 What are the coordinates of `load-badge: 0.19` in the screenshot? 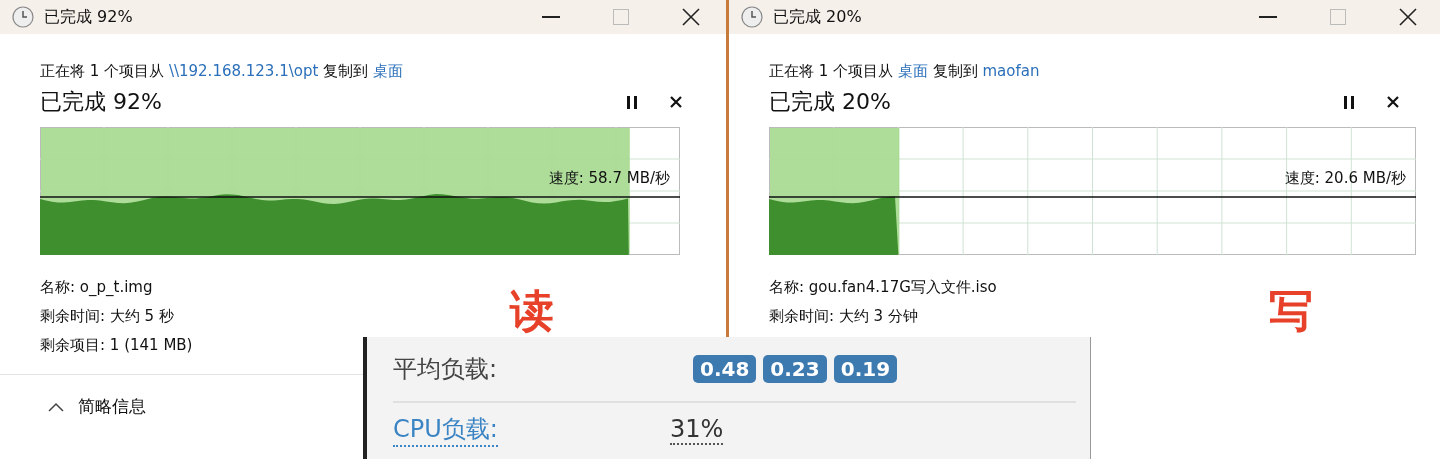 It's located at (865, 369).